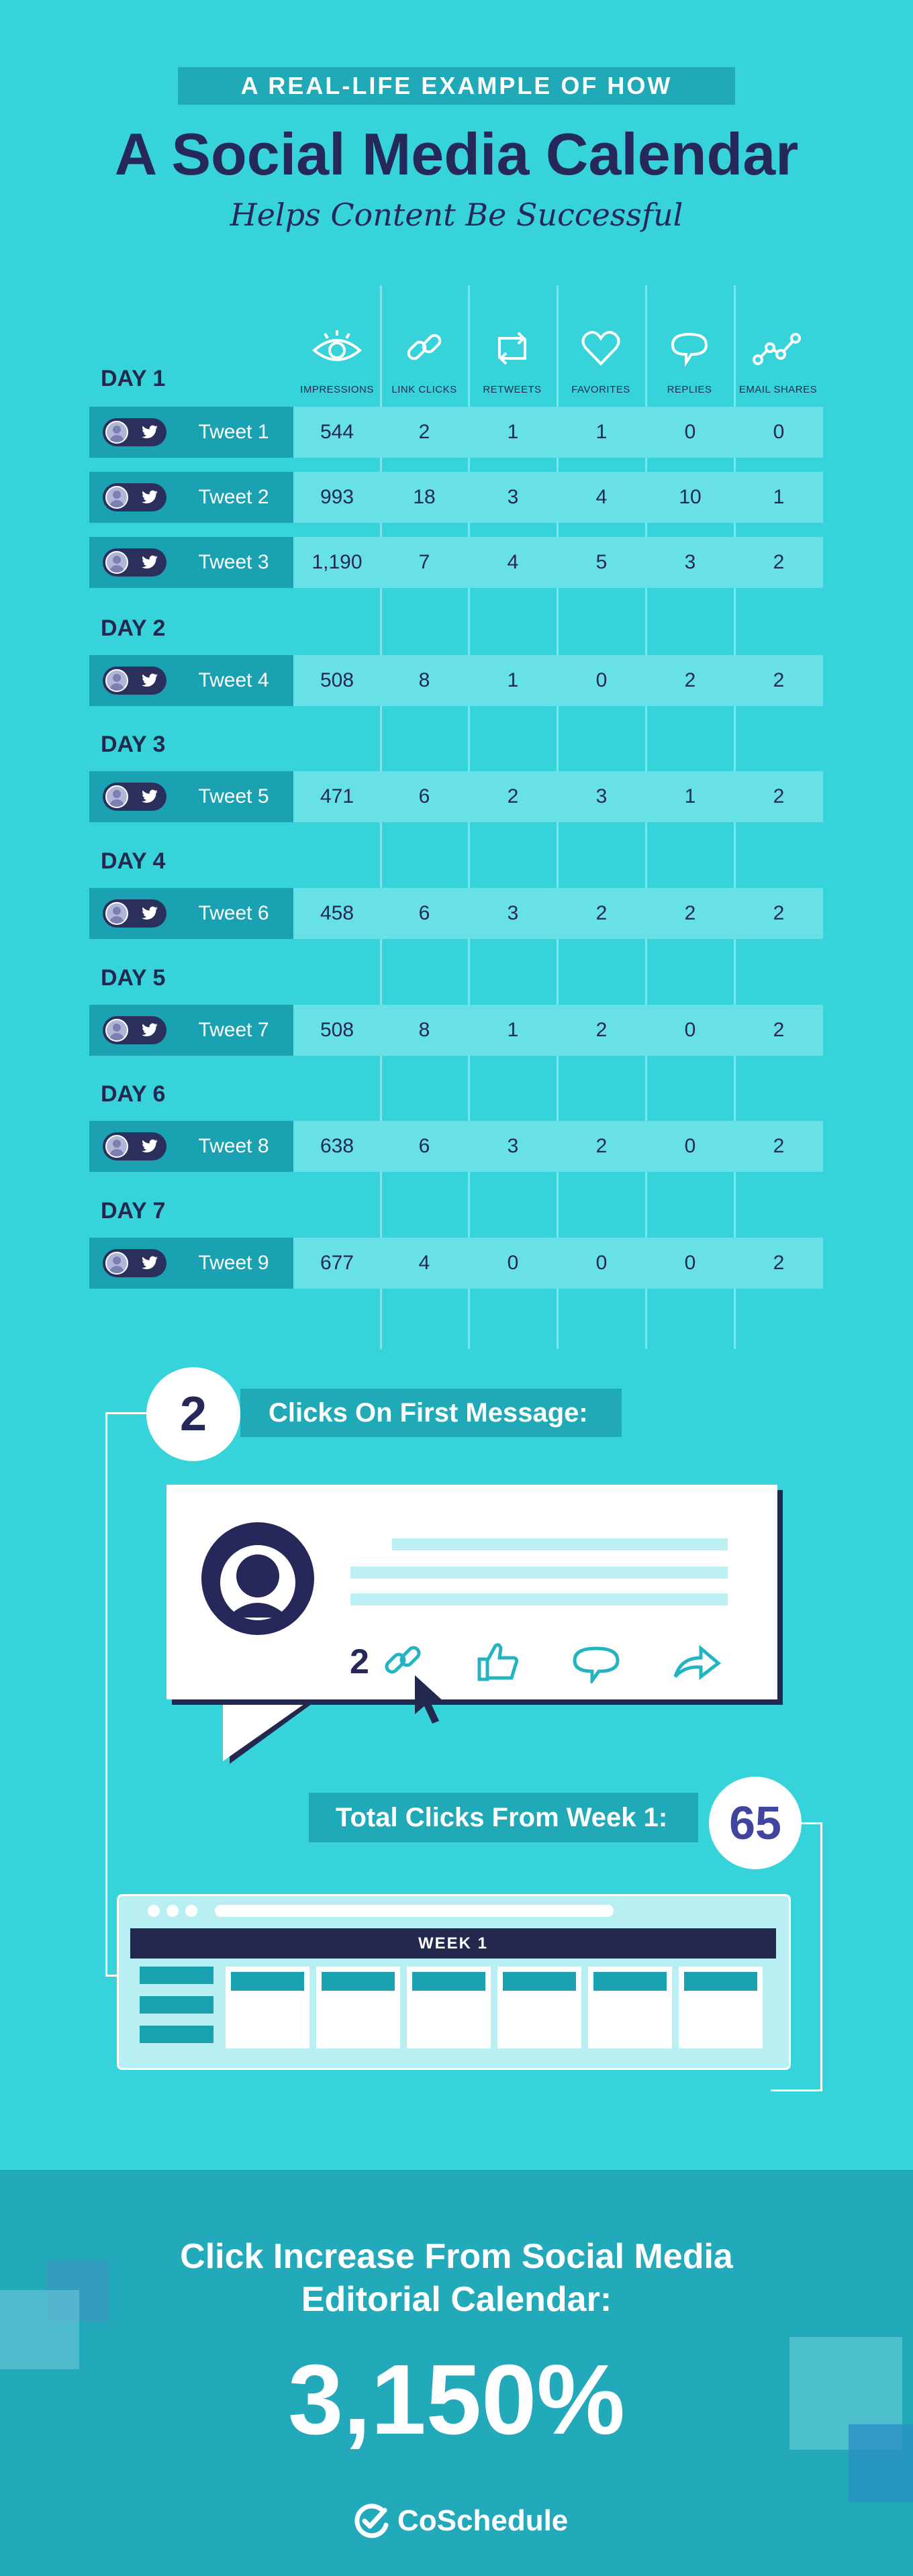  What do you see at coordinates (337, 497) in the screenshot?
I see `impressions-value: 993` at bounding box center [337, 497].